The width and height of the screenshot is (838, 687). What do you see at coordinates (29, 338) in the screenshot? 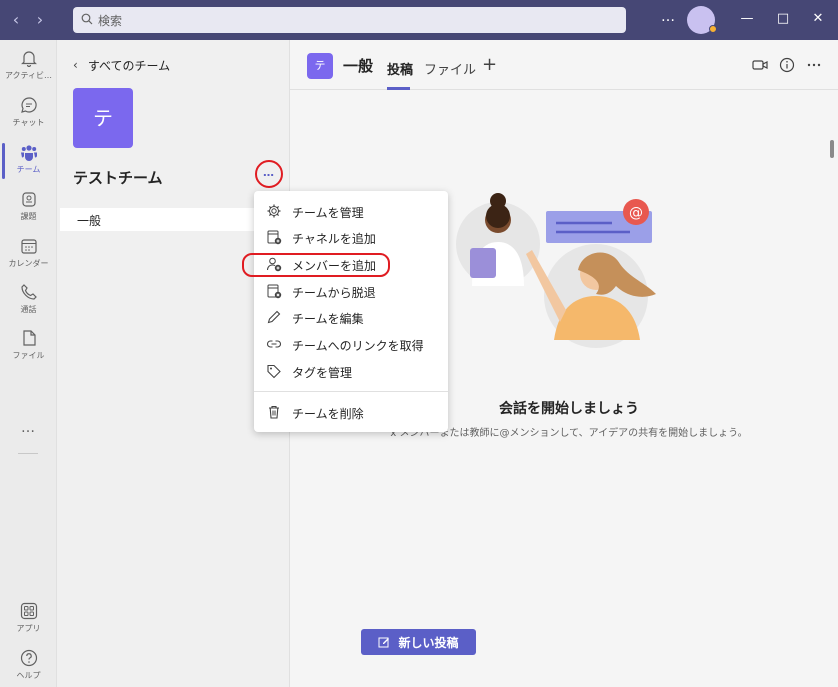
I see `file-icon` at bounding box center [29, 338].